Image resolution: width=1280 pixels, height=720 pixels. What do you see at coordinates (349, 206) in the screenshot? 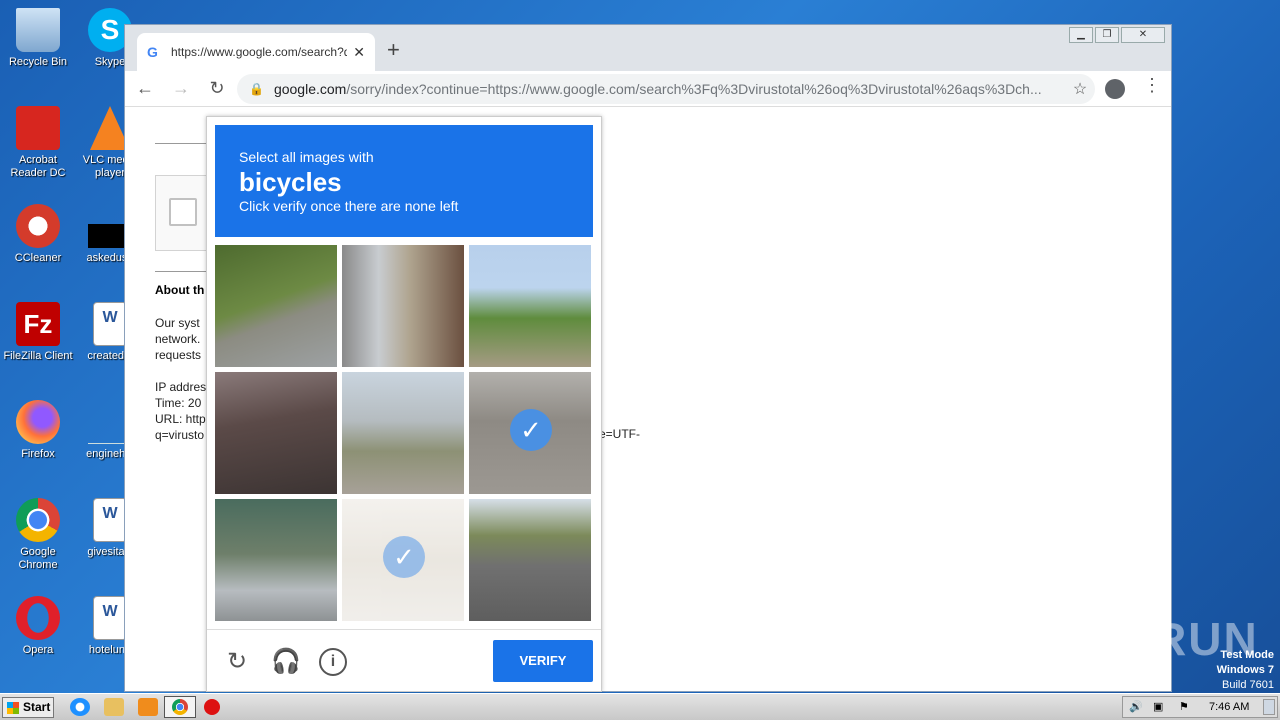
I see `captcha-subinstruction: Click verify once there are none left` at bounding box center [349, 206].